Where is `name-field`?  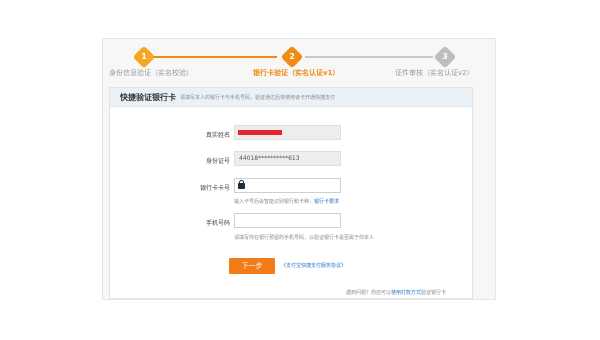
name-field is located at coordinates (287, 132).